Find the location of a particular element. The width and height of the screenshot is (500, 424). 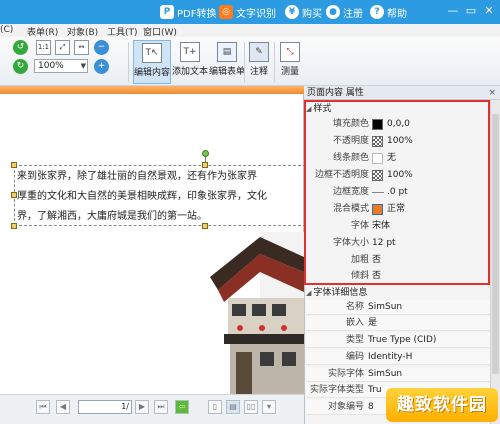

font-row: 字体 宋体 is located at coordinates (396, 226).